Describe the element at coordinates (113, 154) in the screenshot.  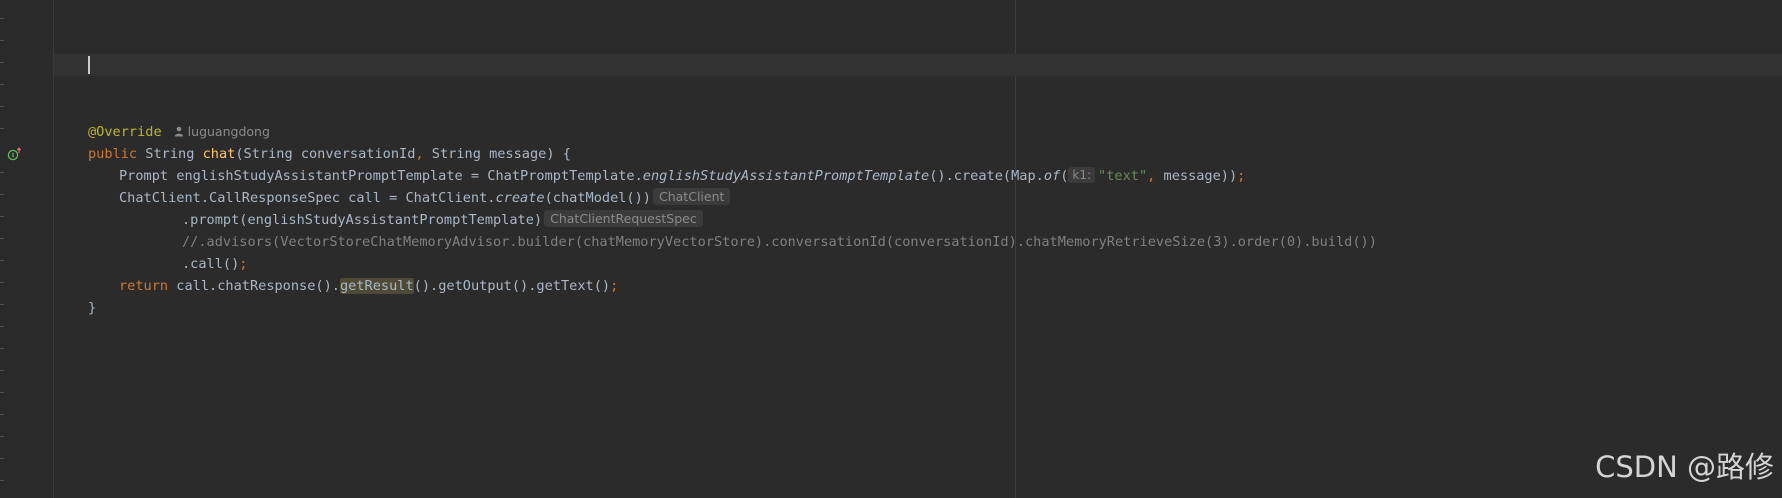
I see `keyword-public: public` at that location.